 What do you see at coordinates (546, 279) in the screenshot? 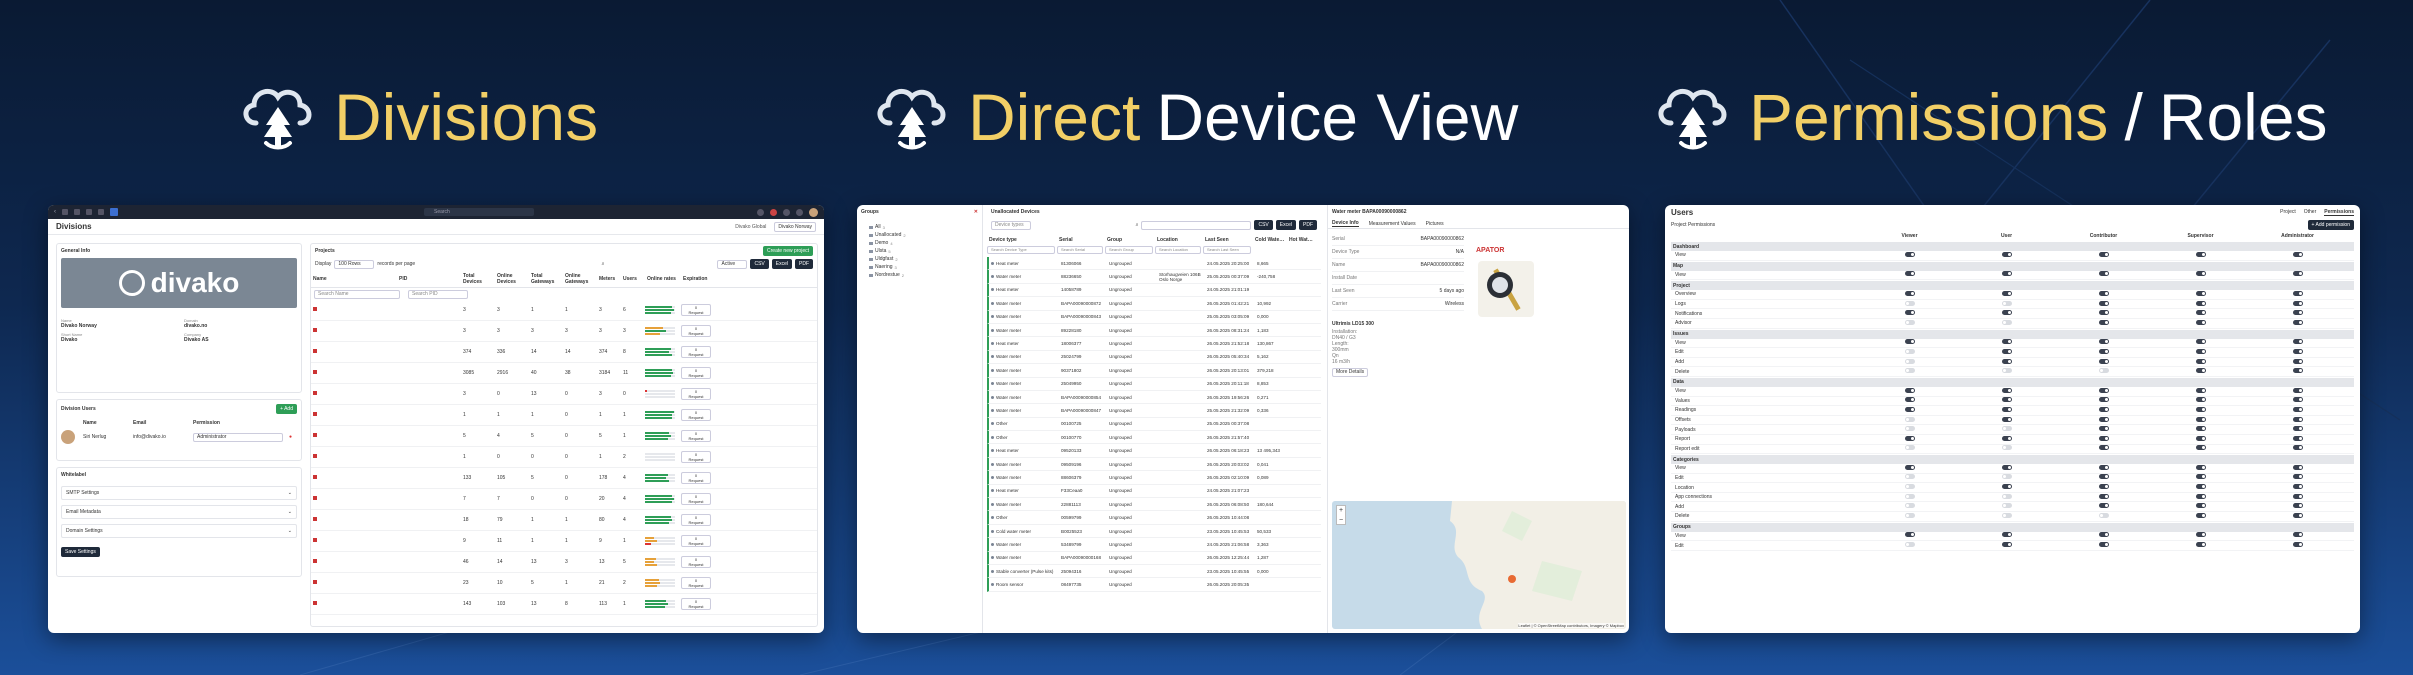
I see `projects-col-header: Total Gateways` at bounding box center [546, 279].